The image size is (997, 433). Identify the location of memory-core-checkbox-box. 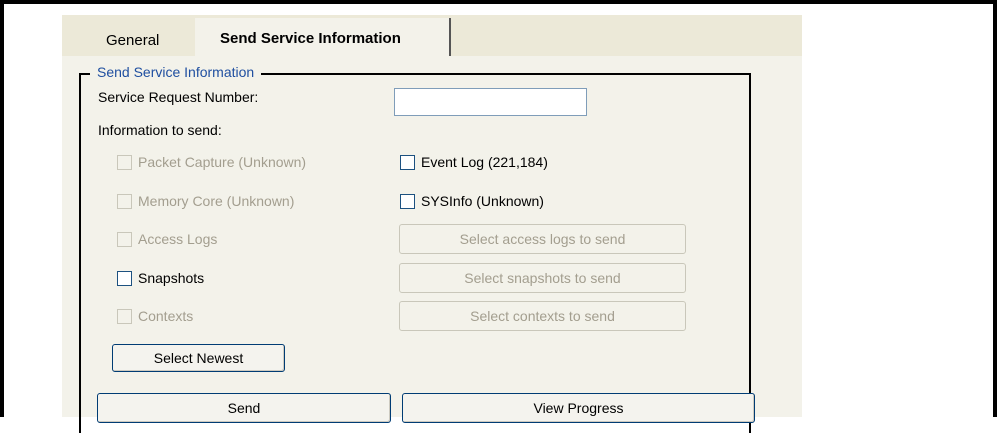
(124, 201).